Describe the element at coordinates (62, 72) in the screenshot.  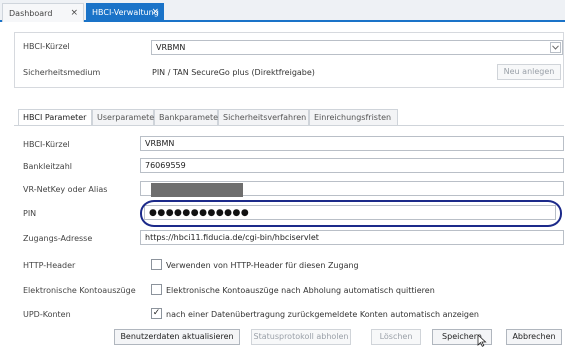
I see `medium-label: Sicherheitsmedium` at that location.